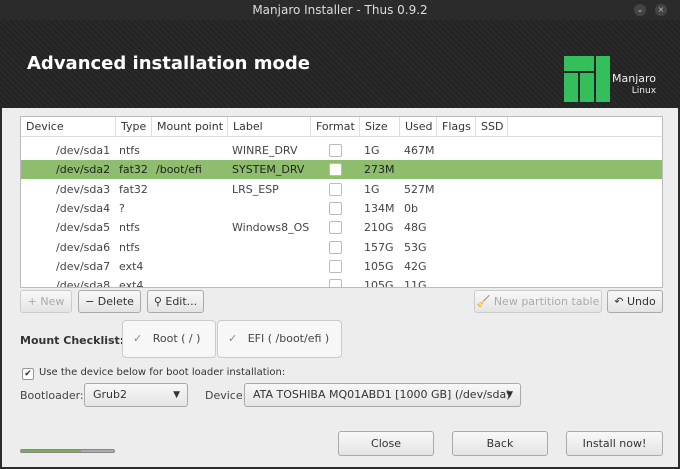  Describe the element at coordinates (83, 247) in the screenshot. I see `cell-device: /dev/sda6` at that location.